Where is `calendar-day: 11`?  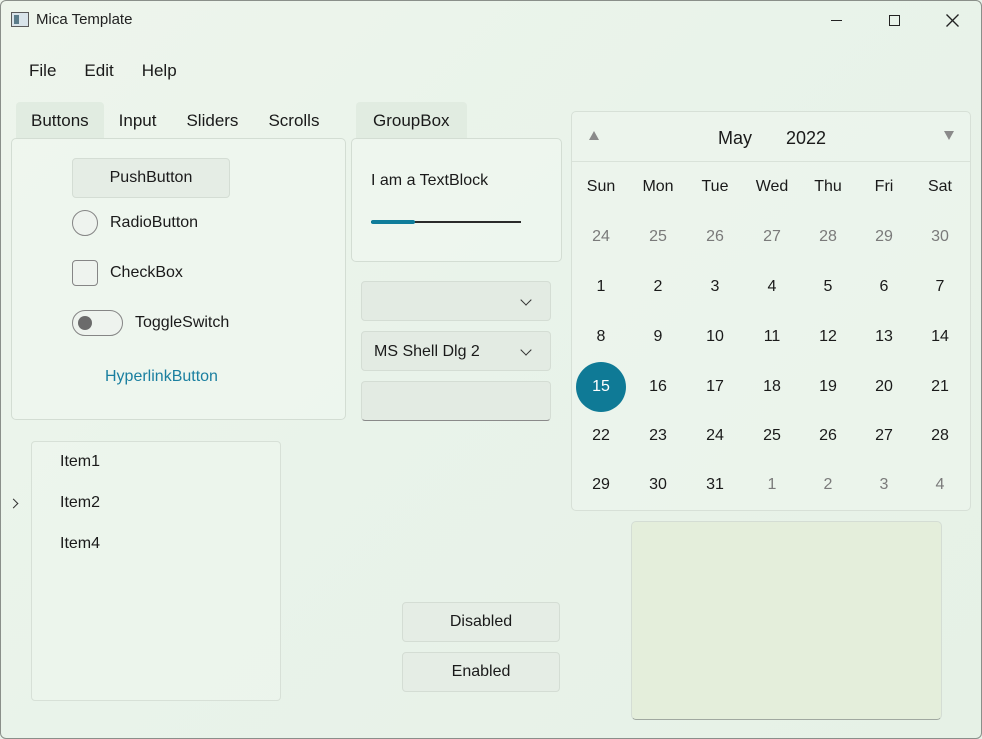
calendar-day: 11 is located at coordinates (772, 337).